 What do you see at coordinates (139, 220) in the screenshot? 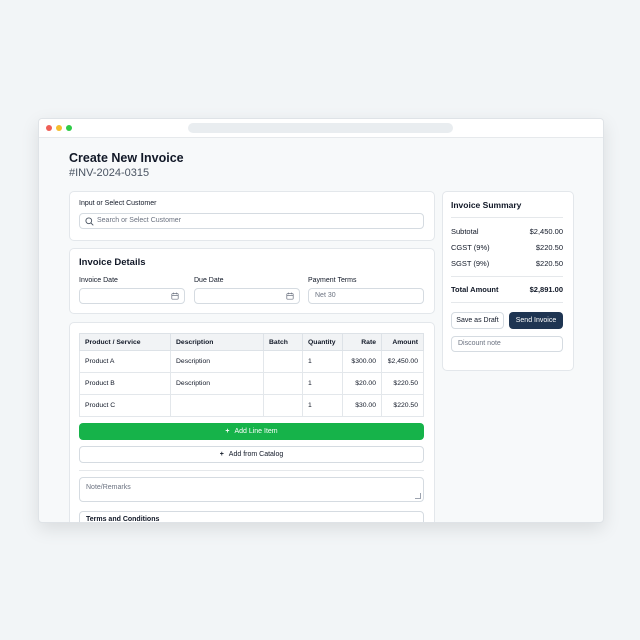
I see `customer-search-placeholder: Search or Select Customer` at bounding box center [139, 220].